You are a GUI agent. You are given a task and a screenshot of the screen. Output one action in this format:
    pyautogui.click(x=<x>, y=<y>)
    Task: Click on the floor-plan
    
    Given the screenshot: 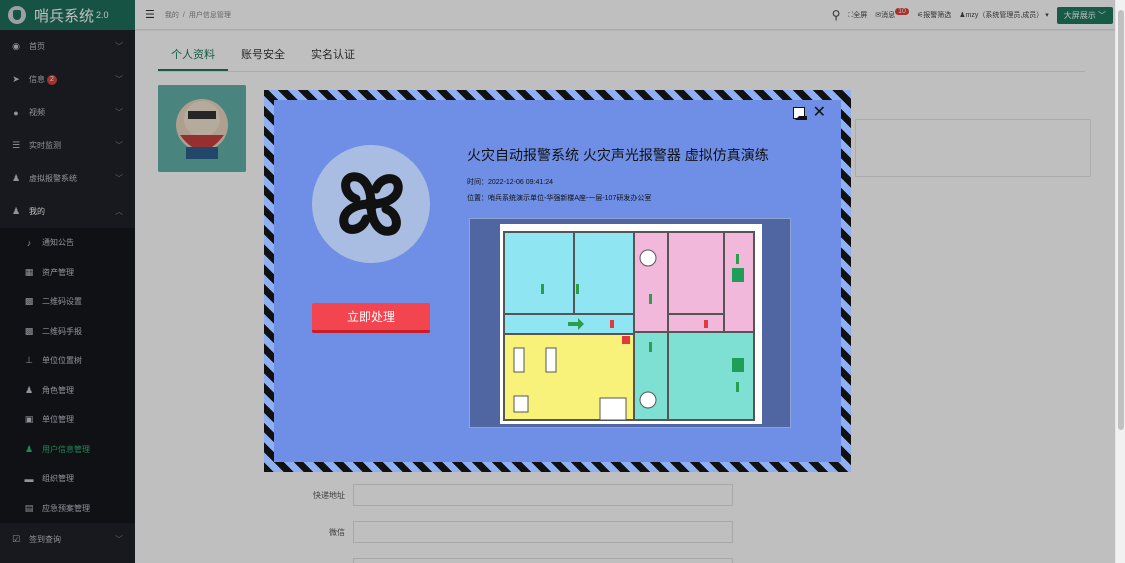 What is the action you would take?
    pyautogui.click(x=631, y=324)
    